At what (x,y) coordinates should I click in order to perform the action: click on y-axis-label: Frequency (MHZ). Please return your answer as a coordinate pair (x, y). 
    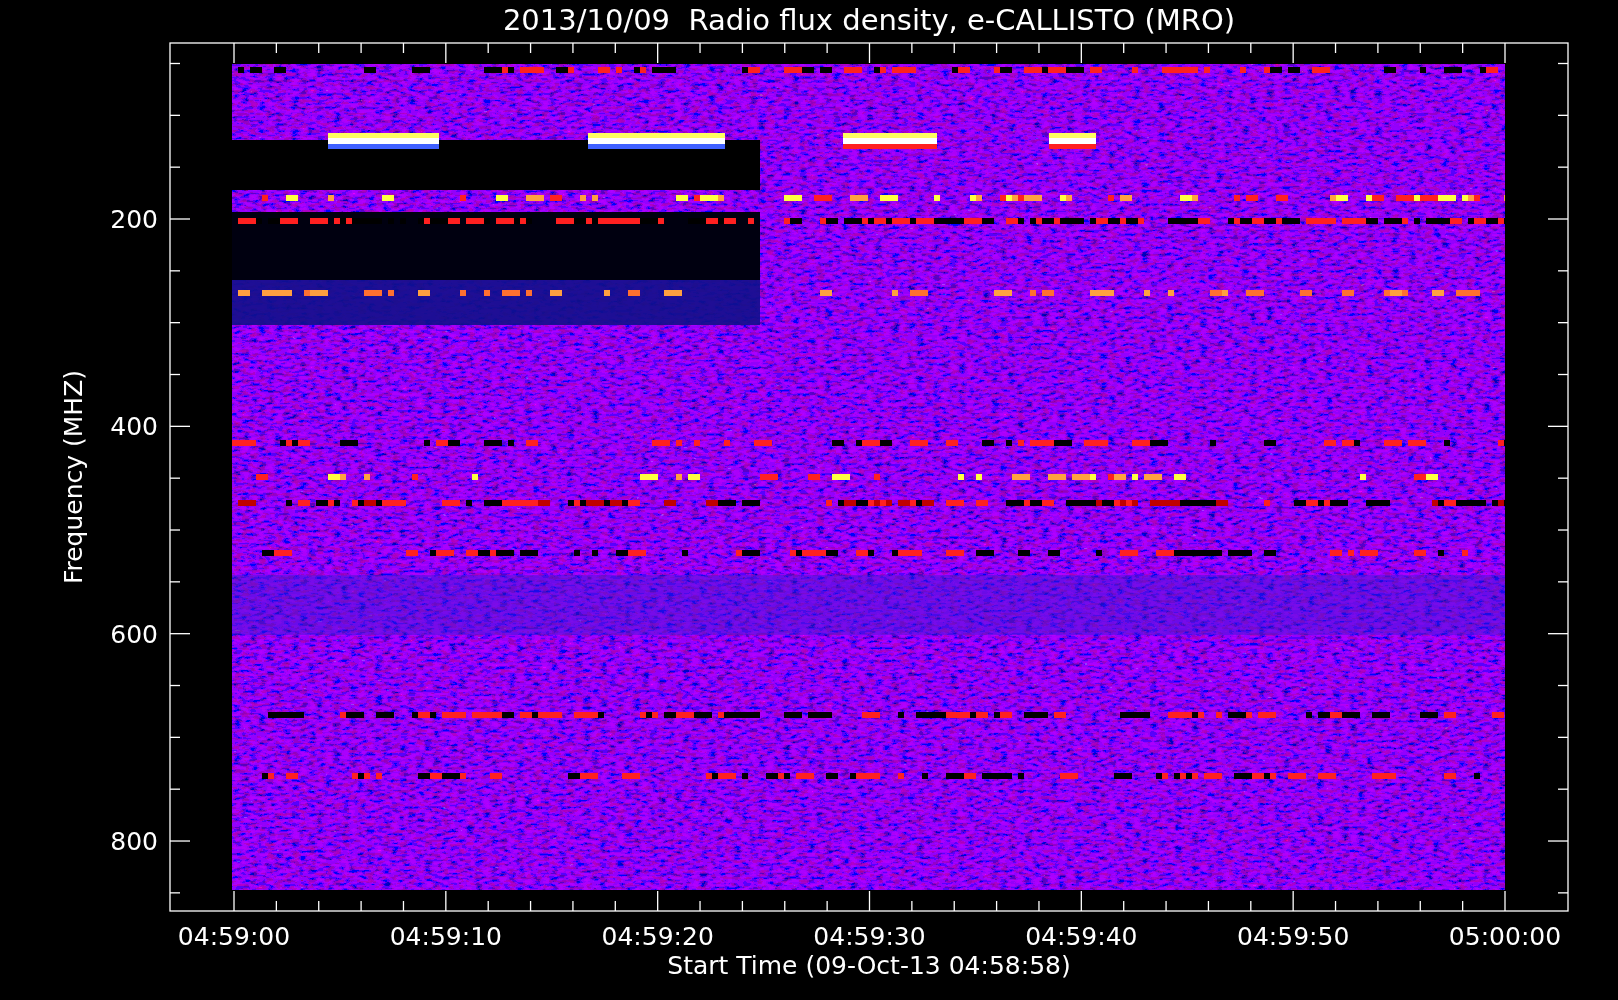
    Looking at the image, I should click on (73, 477).